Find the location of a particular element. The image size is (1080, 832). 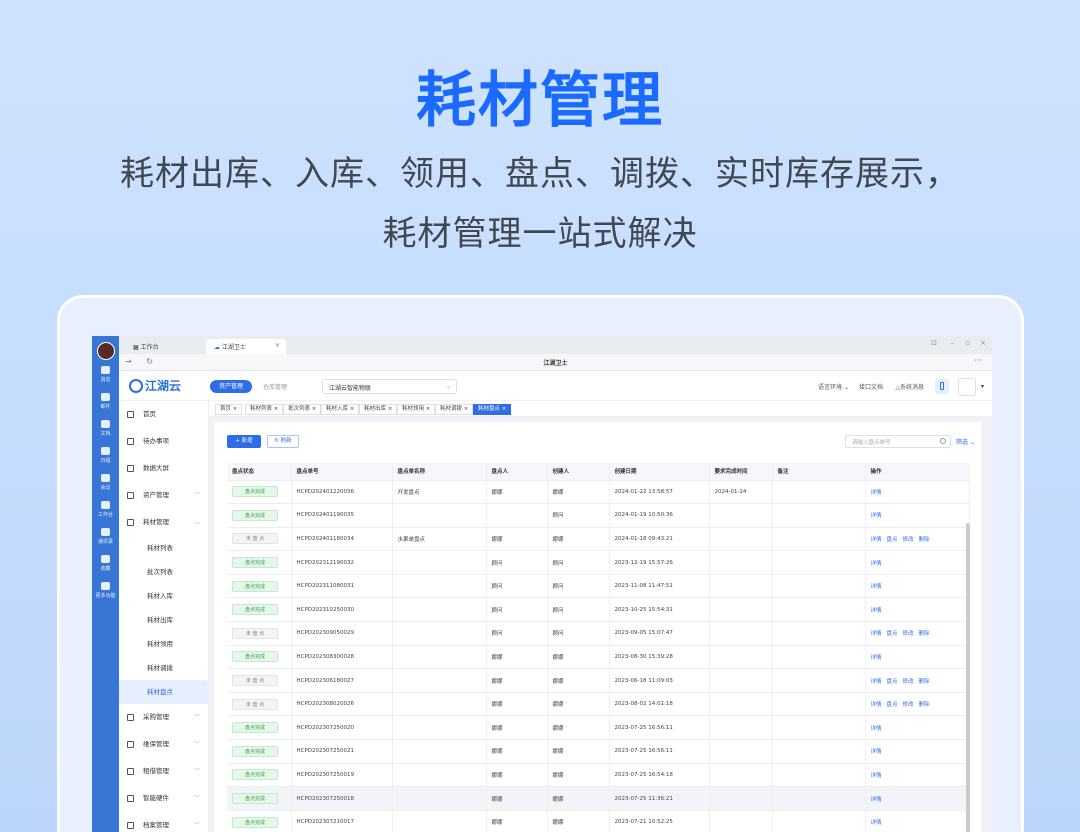

breadcrumb-tag: 耗材盘点 × is located at coordinates (492, 409).